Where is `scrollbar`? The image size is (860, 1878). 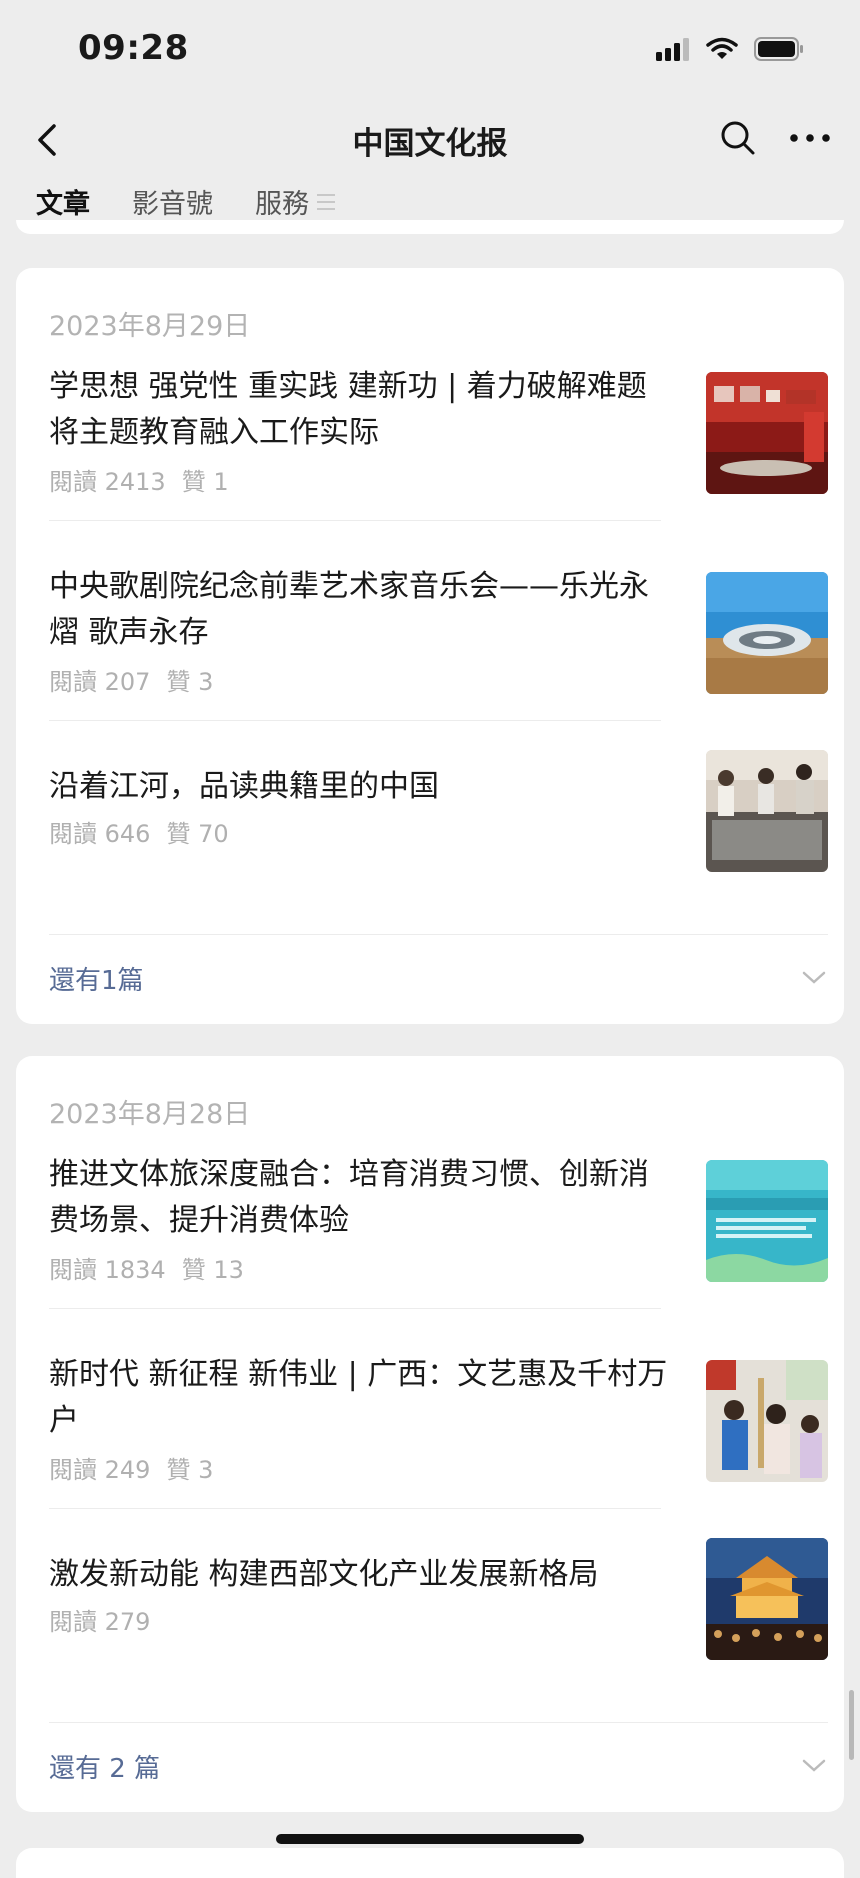 scrollbar is located at coordinates (851, 1725).